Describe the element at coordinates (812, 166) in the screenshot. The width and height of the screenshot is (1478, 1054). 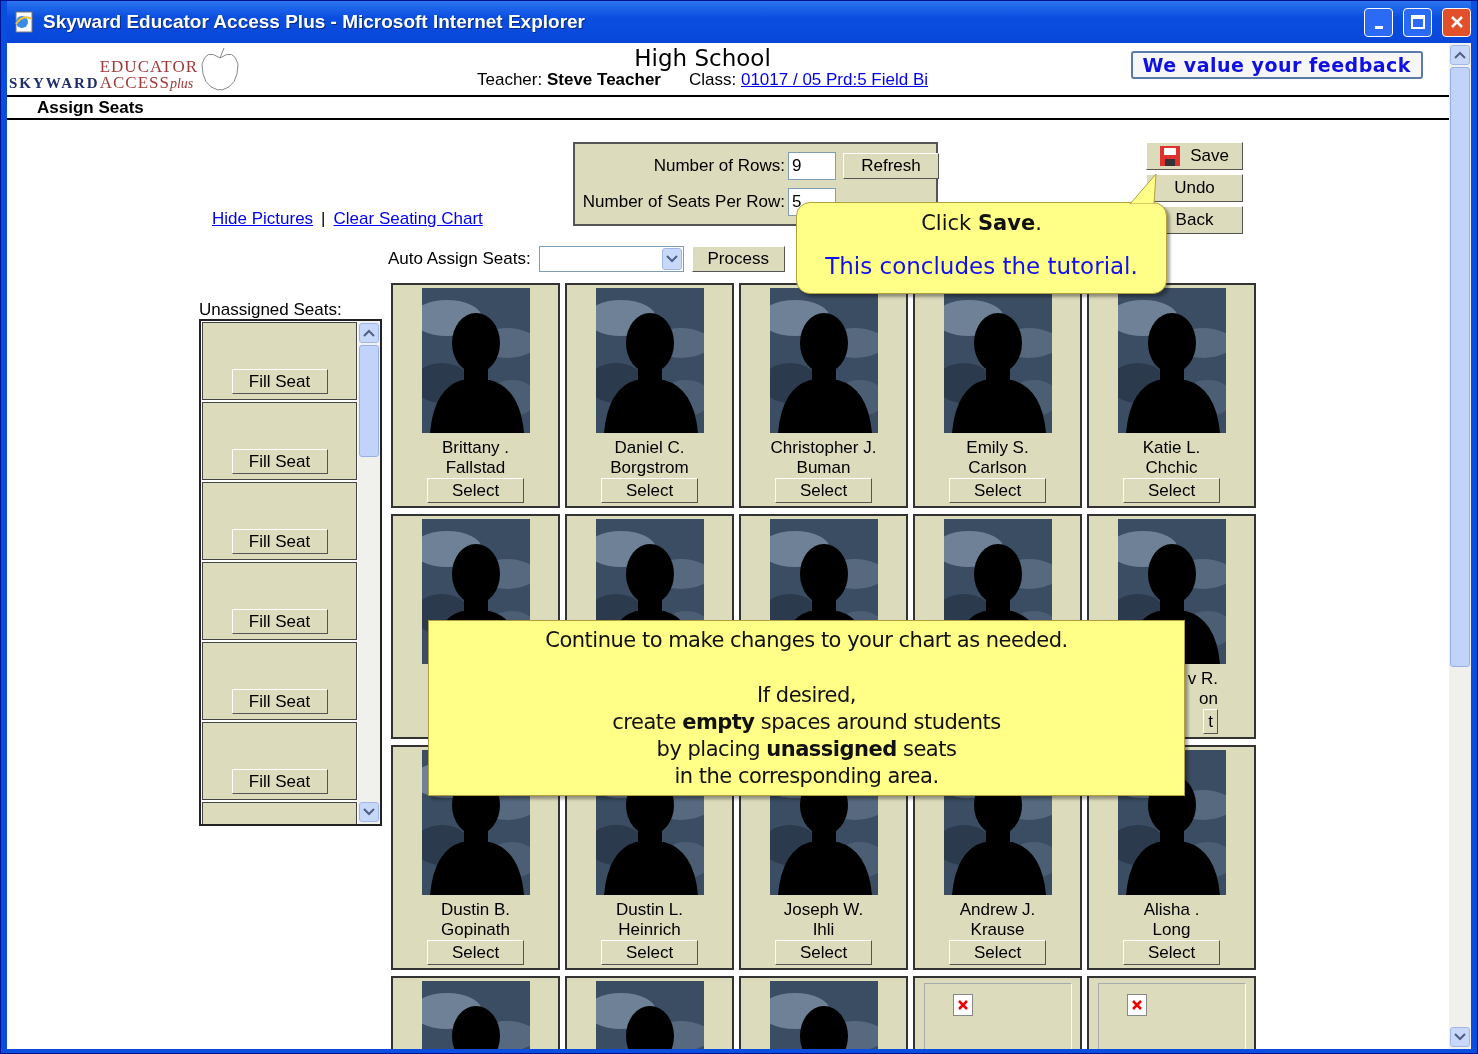
I see `rows-input: 9` at that location.